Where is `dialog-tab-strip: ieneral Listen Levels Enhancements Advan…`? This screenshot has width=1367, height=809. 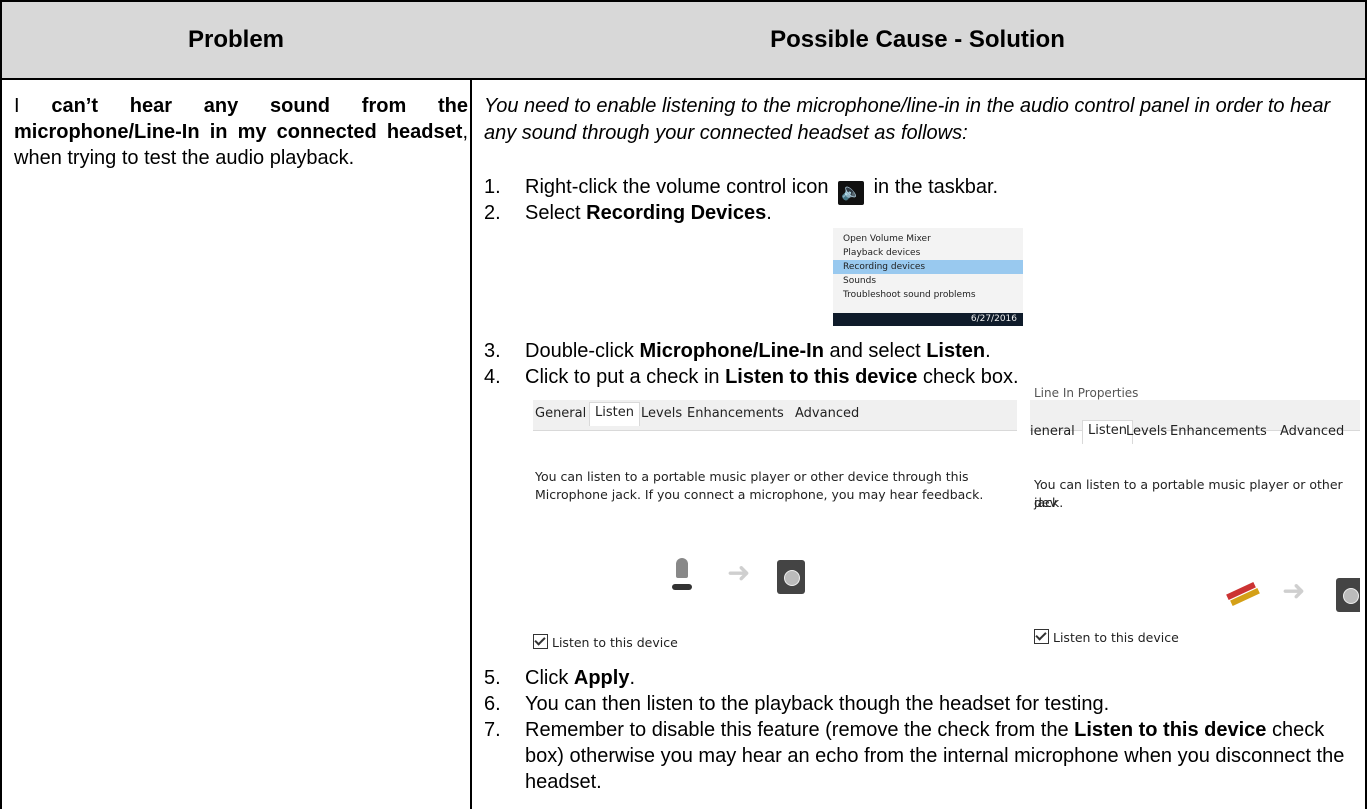 dialog-tab-strip: ieneral Listen Levels Enhancements Advan… is located at coordinates (1195, 422).